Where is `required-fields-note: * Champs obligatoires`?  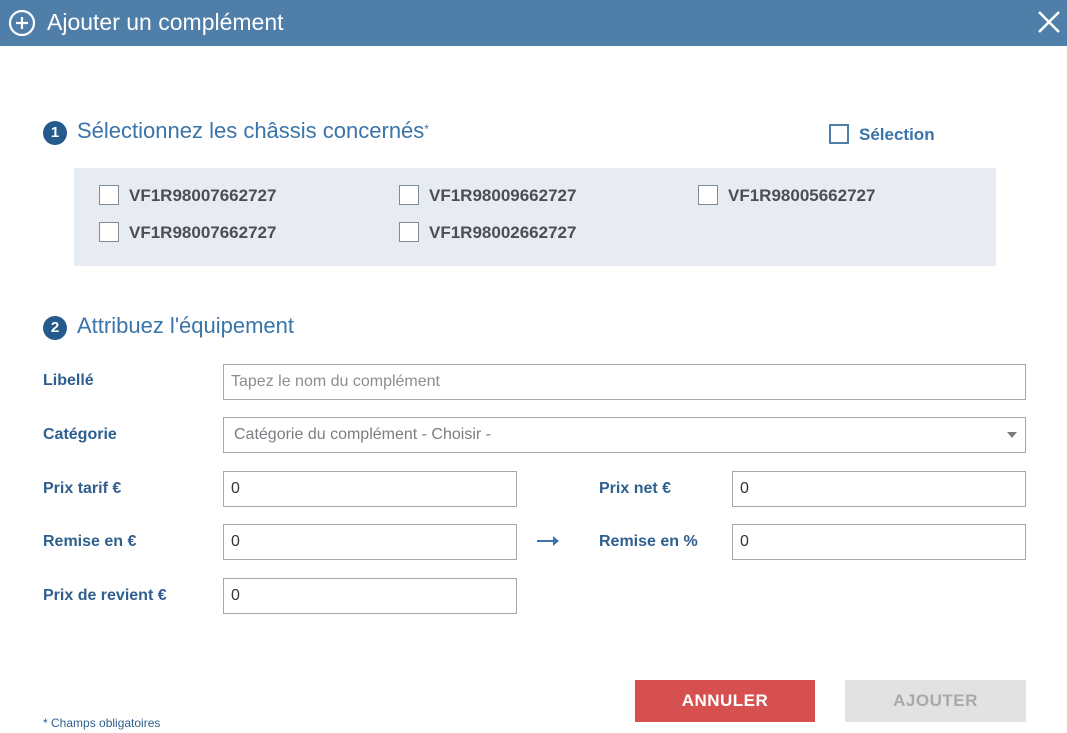
required-fields-note: * Champs obligatoires is located at coordinates (102, 723).